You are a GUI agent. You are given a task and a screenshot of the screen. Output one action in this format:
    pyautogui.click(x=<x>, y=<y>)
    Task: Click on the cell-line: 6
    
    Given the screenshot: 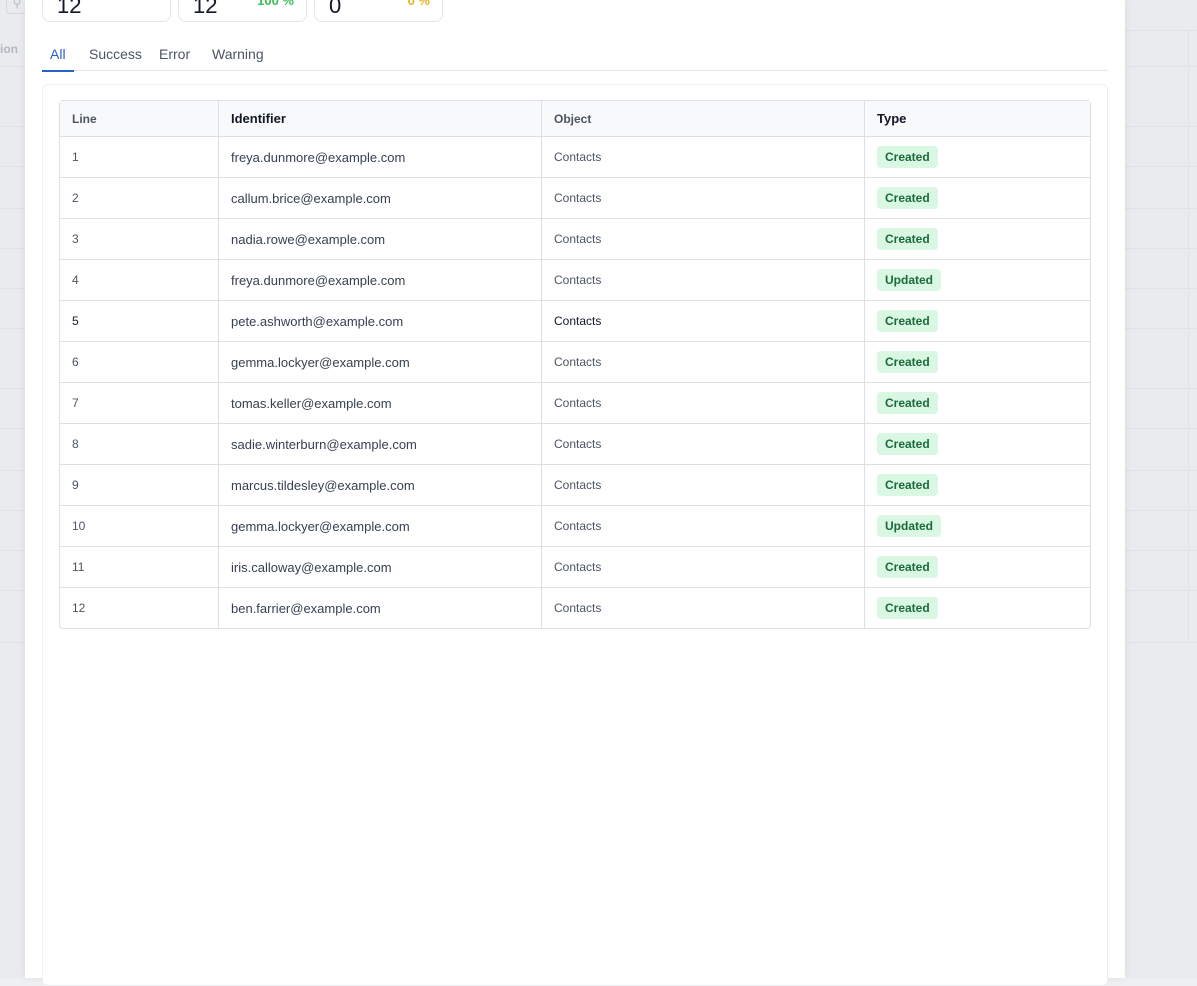 What is the action you would take?
    pyautogui.click(x=139, y=362)
    